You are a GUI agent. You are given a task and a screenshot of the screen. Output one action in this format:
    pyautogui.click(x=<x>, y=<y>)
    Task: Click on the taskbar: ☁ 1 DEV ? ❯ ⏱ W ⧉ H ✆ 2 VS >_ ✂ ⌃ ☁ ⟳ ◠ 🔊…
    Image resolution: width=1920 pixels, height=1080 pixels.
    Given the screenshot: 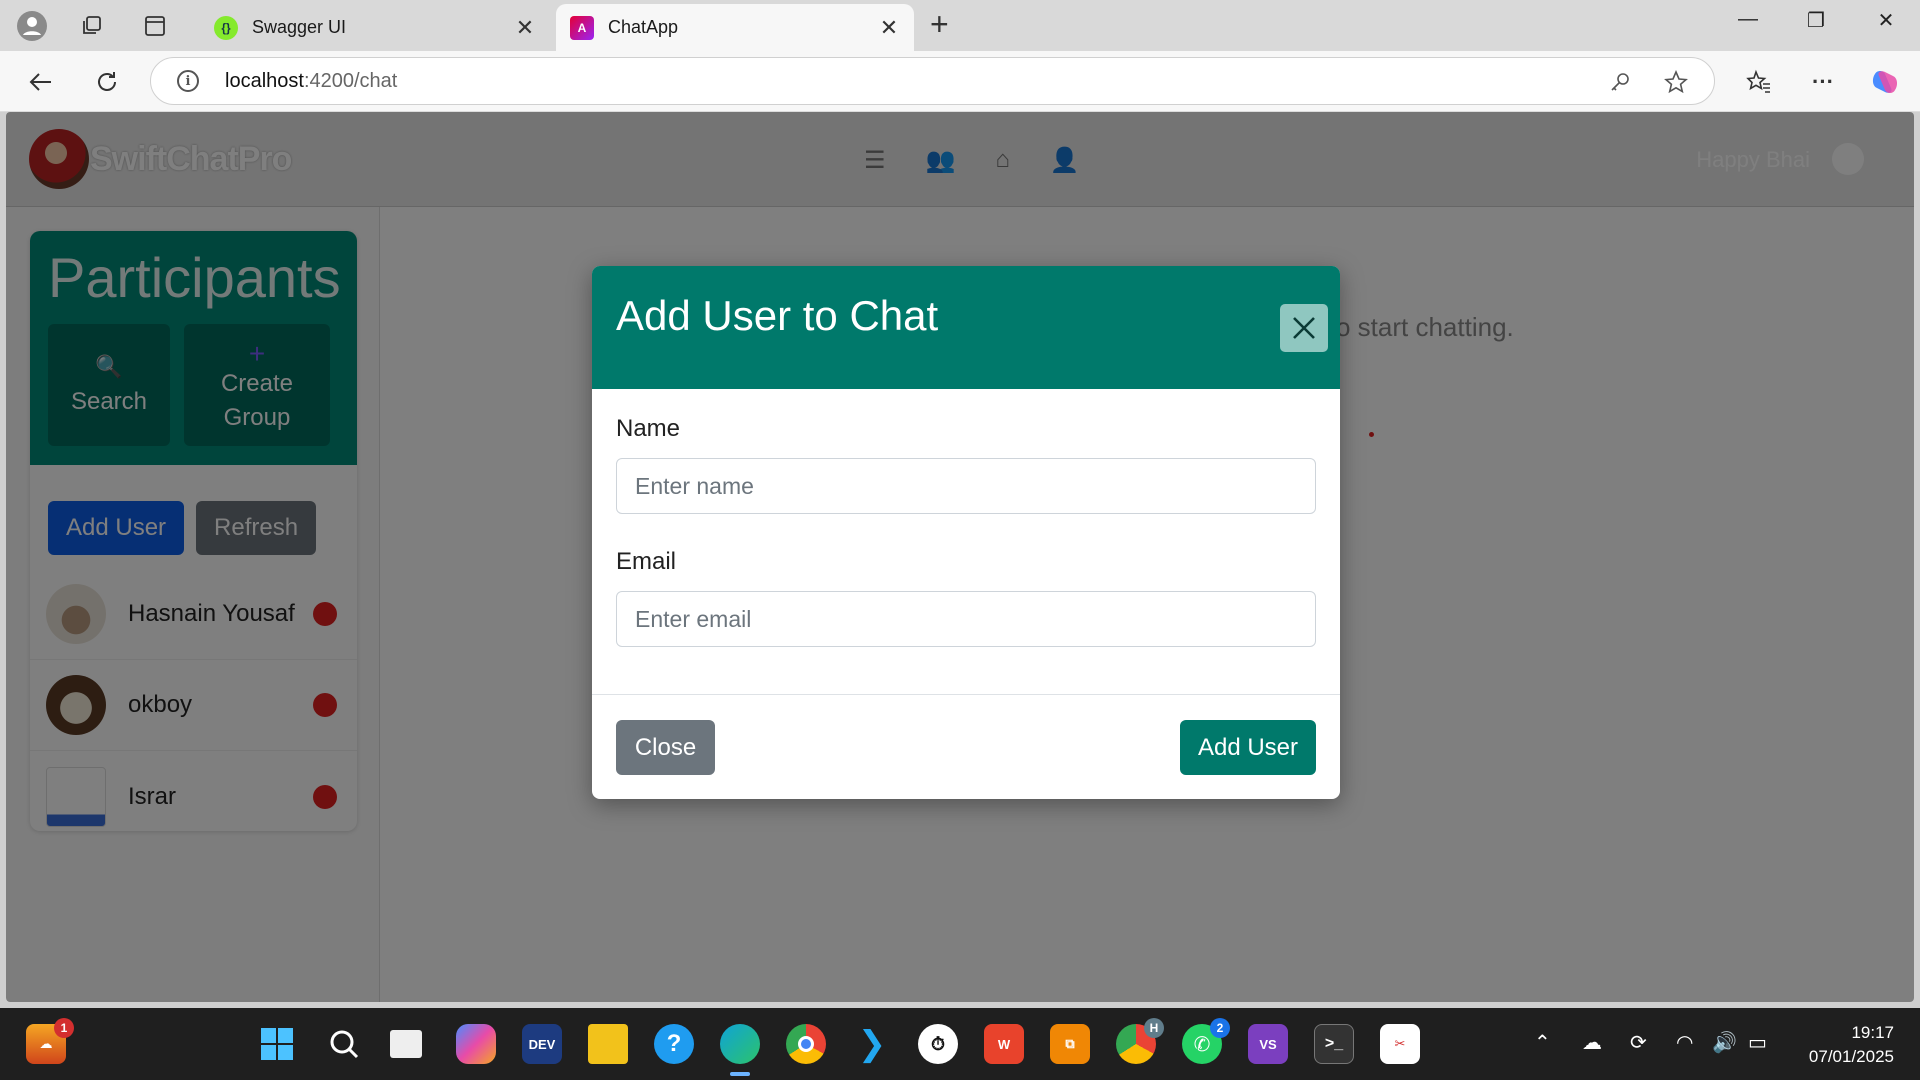 What is the action you would take?
    pyautogui.click(x=960, y=1044)
    